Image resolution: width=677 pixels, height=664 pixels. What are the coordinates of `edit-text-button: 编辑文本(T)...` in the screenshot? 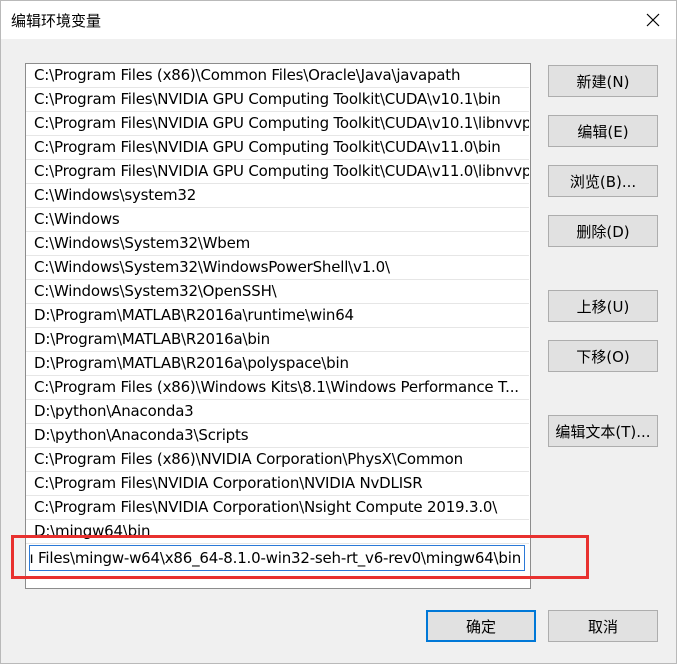 It's located at (603, 431).